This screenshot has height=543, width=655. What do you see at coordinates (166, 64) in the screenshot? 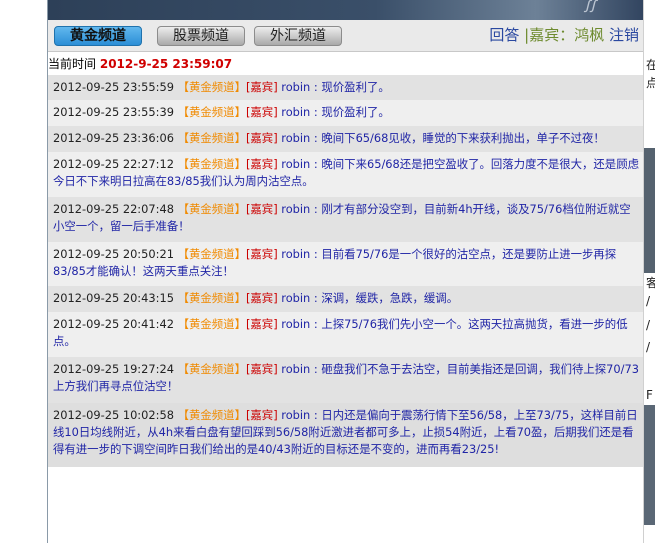
I see `current-time-value: 2012-9-25 23:59:07` at bounding box center [166, 64].